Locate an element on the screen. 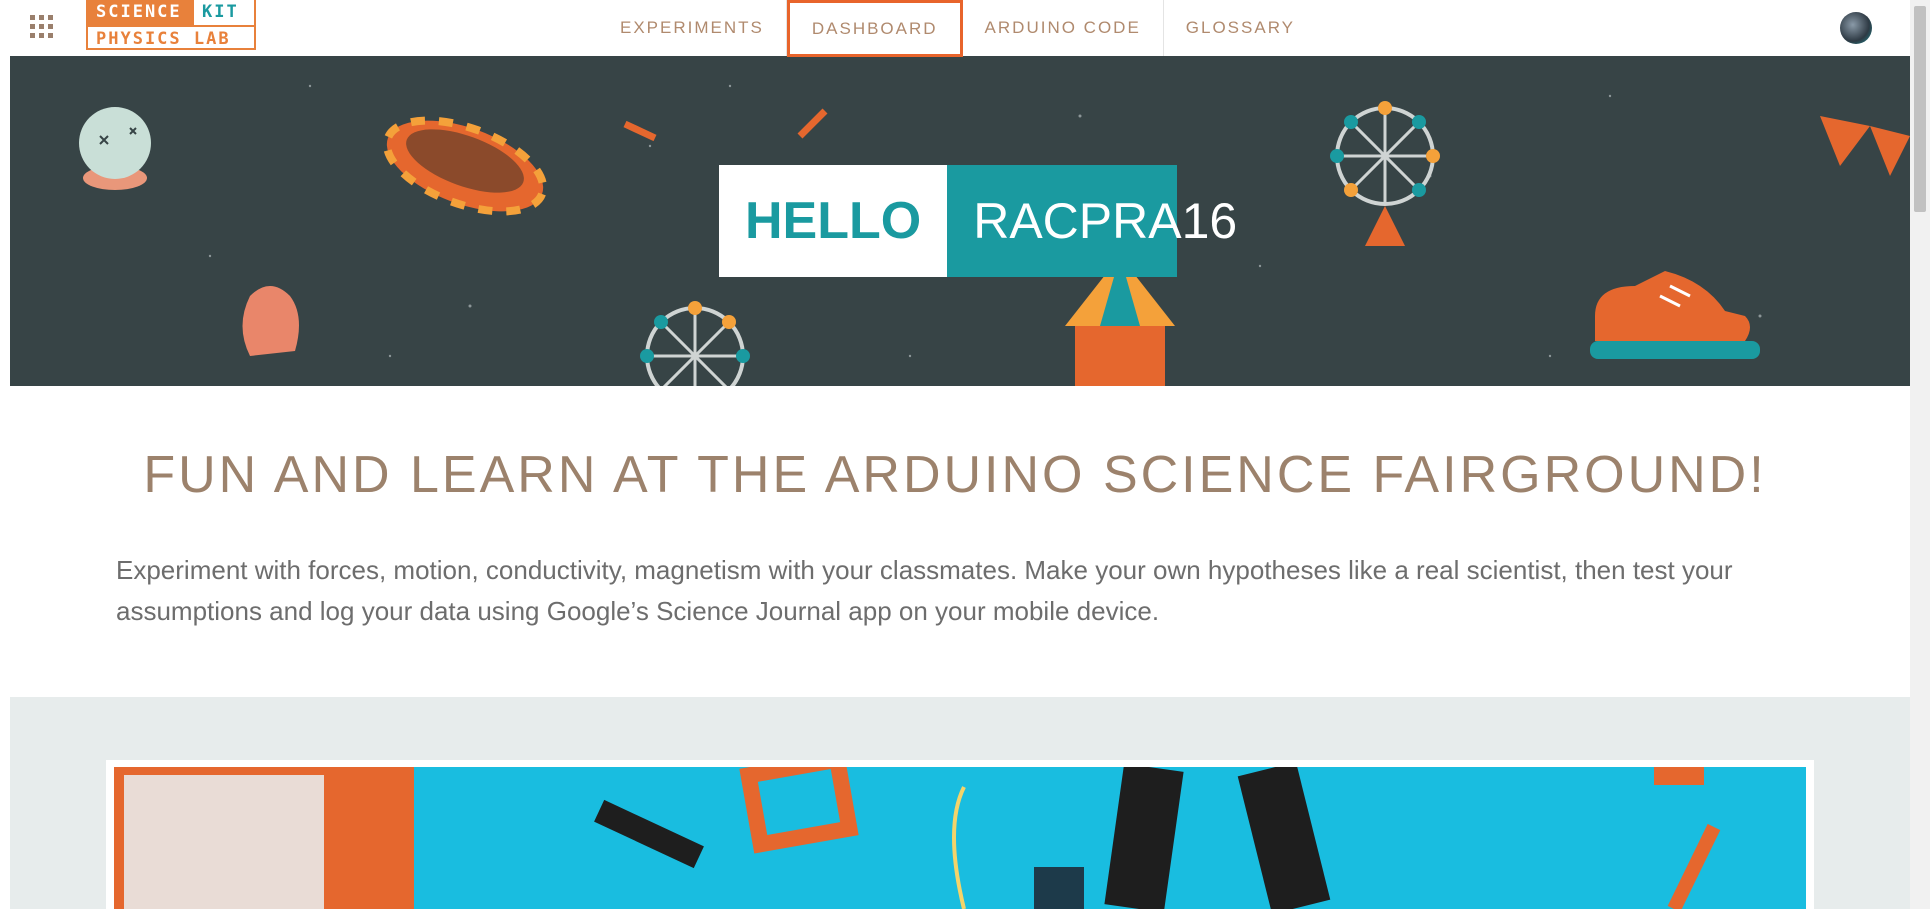 This screenshot has height=909, width=1930. kit-contents-photo is located at coordinates (960, 838).